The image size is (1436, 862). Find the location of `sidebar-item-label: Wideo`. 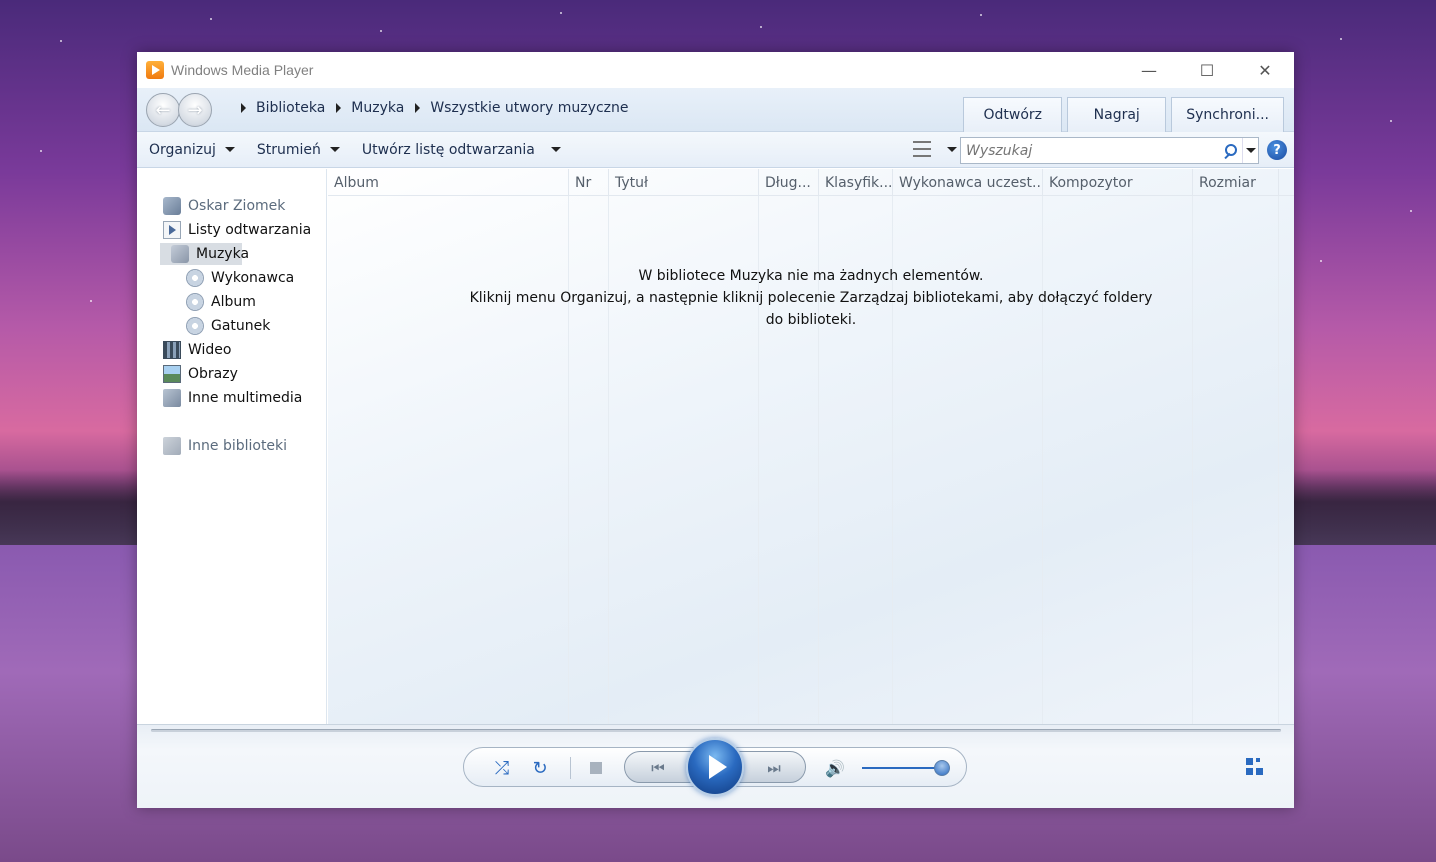

sidebar-item-label: Wideo is located at coordinates (210, 350).